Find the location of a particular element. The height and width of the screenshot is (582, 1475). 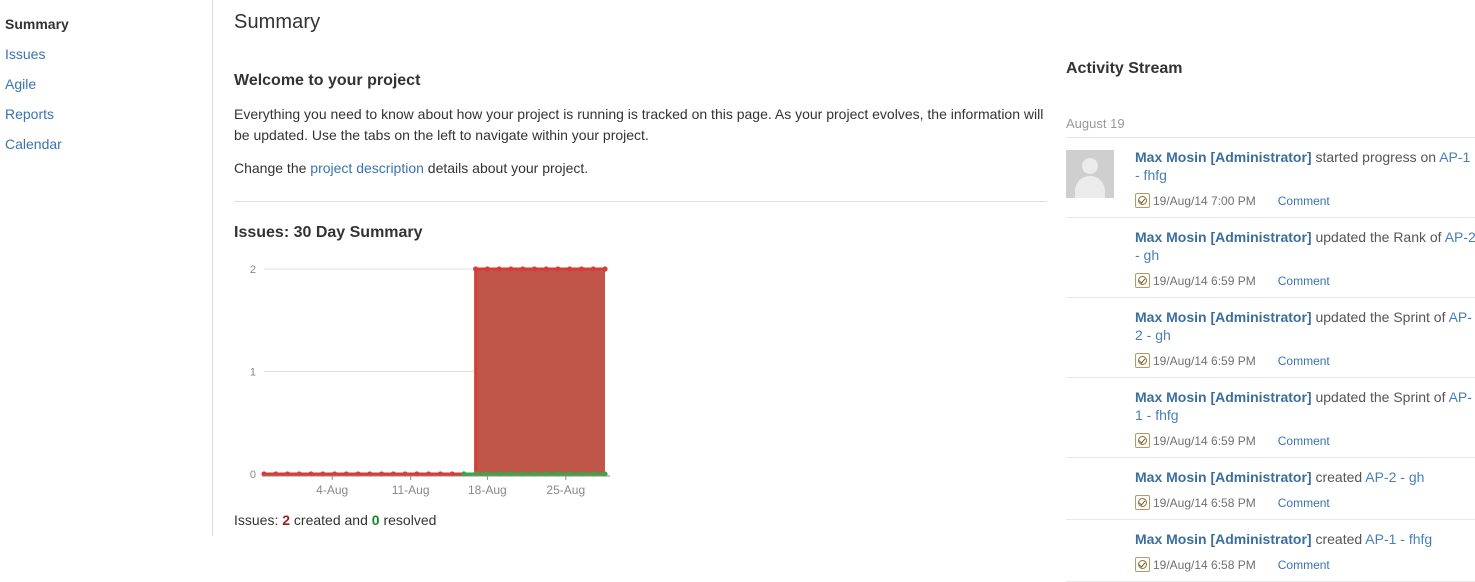

activity-meta: 19/Aug/14 7:00 PM Comment is located at coordinates (1305, 200).